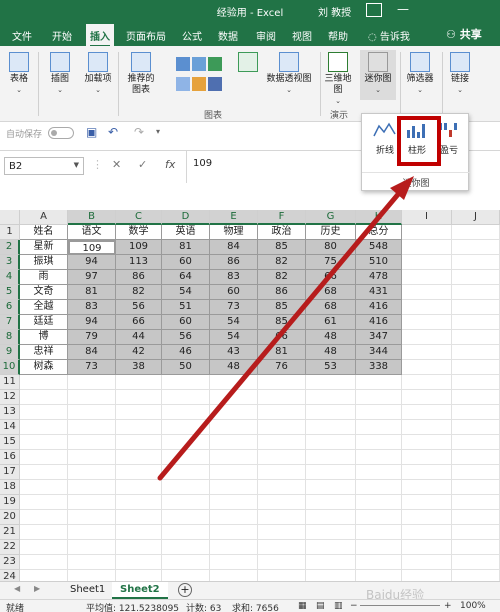 This screenshot has width=500, height=612. I want to click on row-header: 2, so click(10, 247).